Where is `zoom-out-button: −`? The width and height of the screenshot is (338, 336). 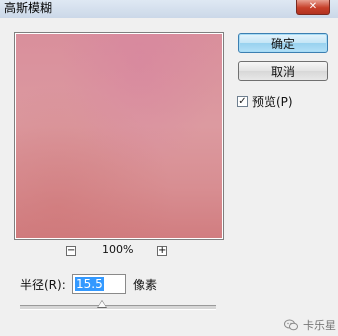
zoom-out-button: − is located at coordinates (71, 251).